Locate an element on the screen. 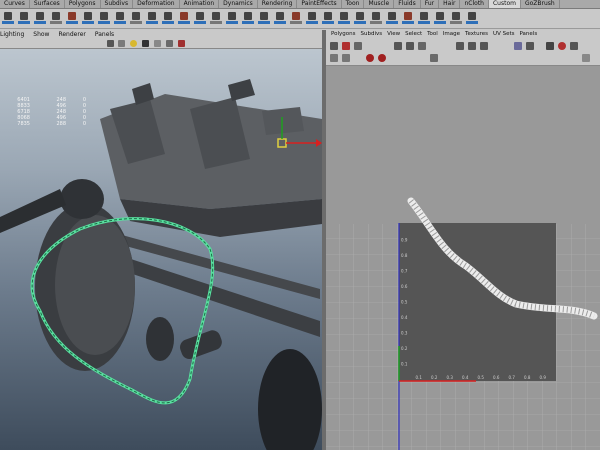 The image size is (600, 450). dim-image-icon is located at coordinates (550, 46).